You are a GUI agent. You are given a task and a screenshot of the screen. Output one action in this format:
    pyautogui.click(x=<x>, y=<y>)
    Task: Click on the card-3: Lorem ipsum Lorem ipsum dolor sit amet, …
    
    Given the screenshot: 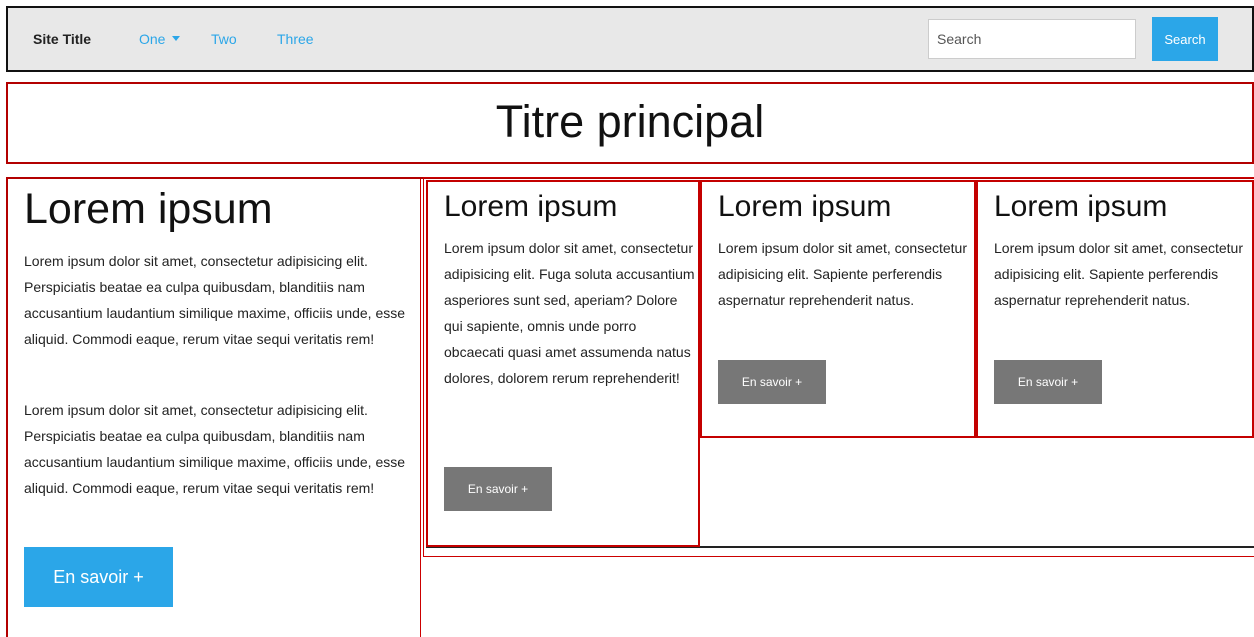 What is the action you would take?
    pyautogui.click(x=1115, y=309)
    